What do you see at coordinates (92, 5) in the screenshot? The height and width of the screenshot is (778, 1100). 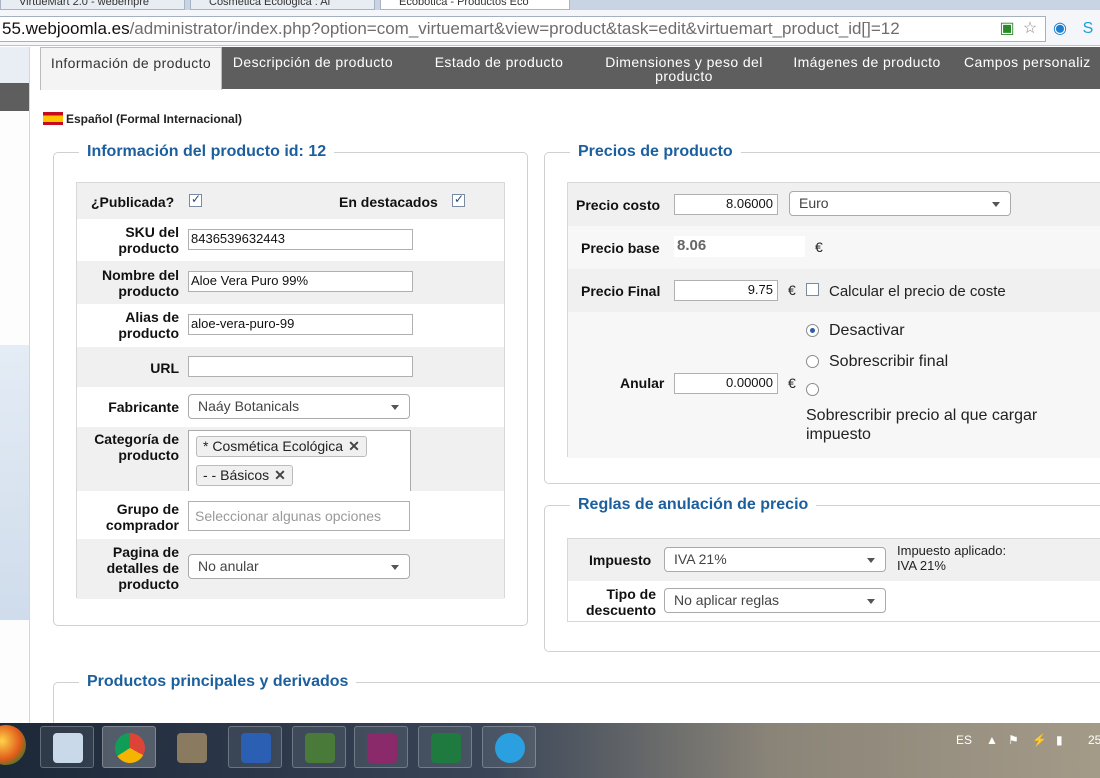 I see `browser-tab: VirtueMart 2.0 - webempre` at bounding box center [92, 5].